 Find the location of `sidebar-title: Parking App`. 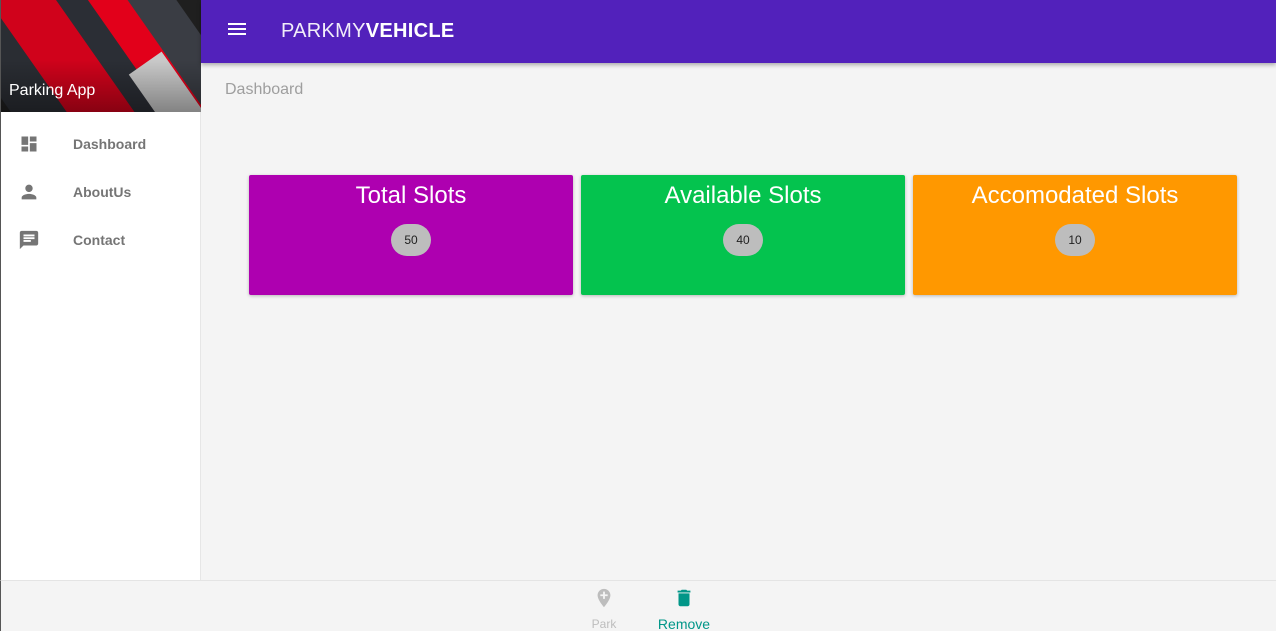

sidebar-title: Parking App is located at coordinates (52, 90).